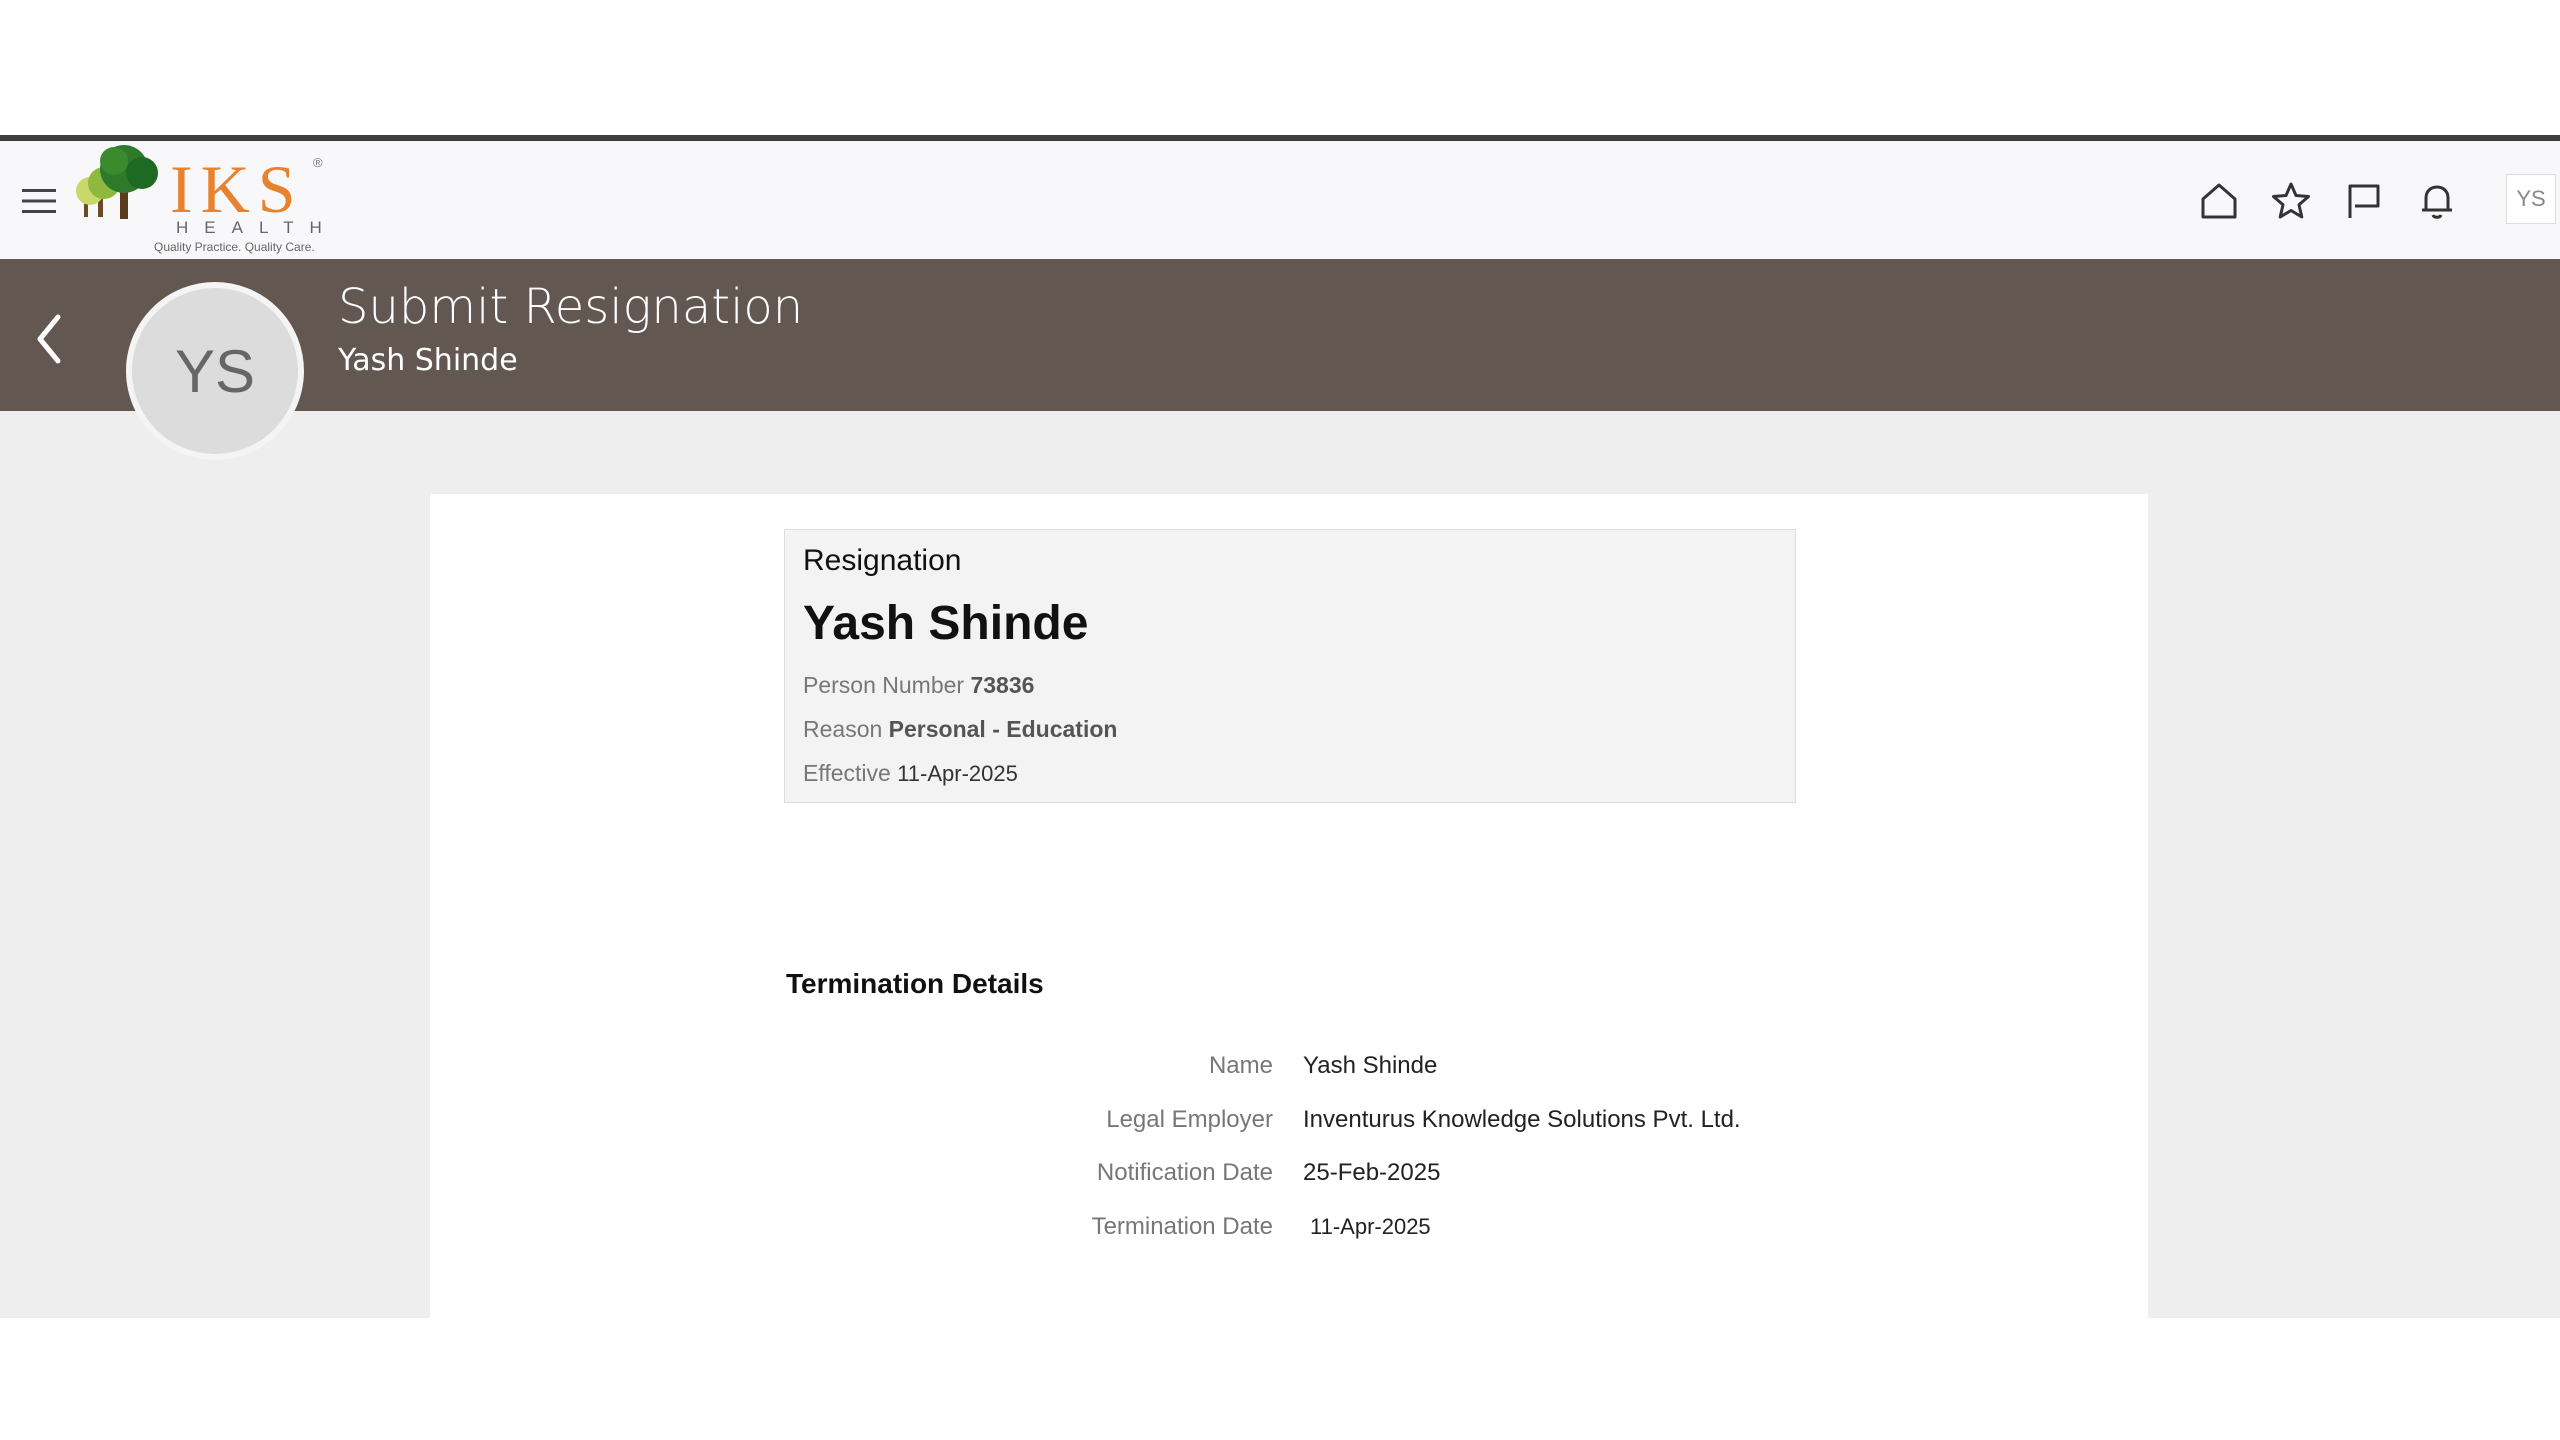  I want to click on logo-registered-mark: ®, so click(318, 162).